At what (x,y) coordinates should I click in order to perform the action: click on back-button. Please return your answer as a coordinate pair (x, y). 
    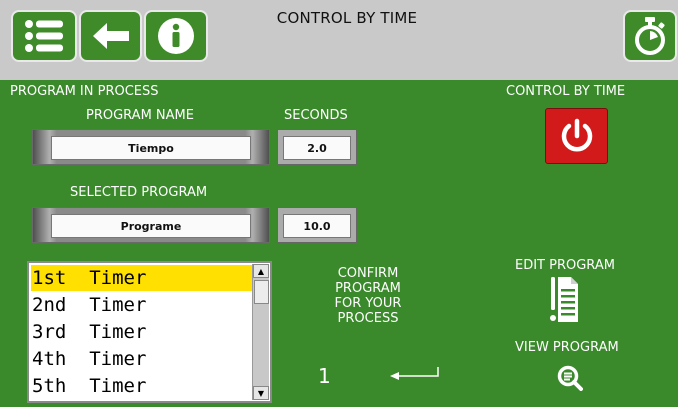
    Looking at the image, I should click on (110, 36).